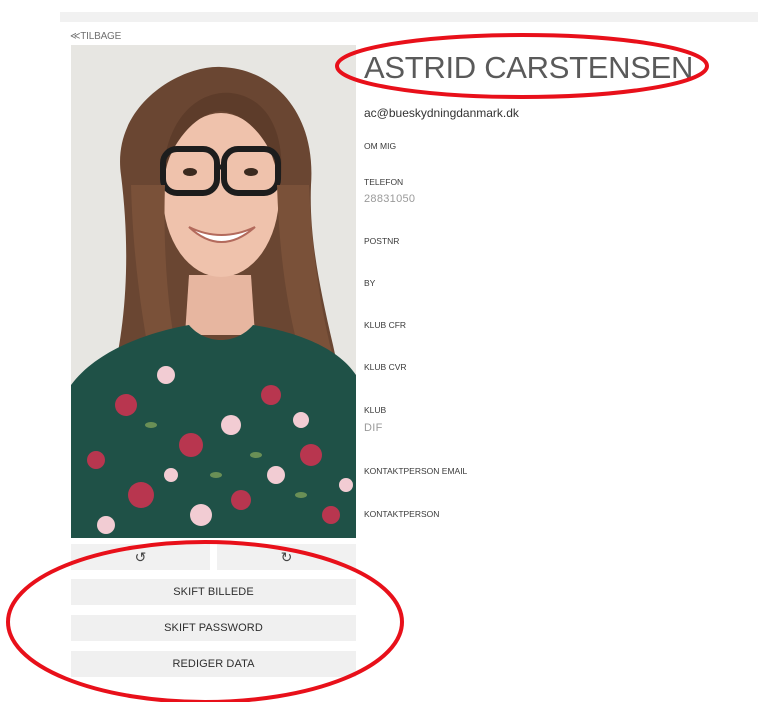 This screenshot has width=758, height=702. What do you see at coordinates (375, 410) in the screenshot?
I see `field-label-club: KLUB` at bounding box center [375, 410].